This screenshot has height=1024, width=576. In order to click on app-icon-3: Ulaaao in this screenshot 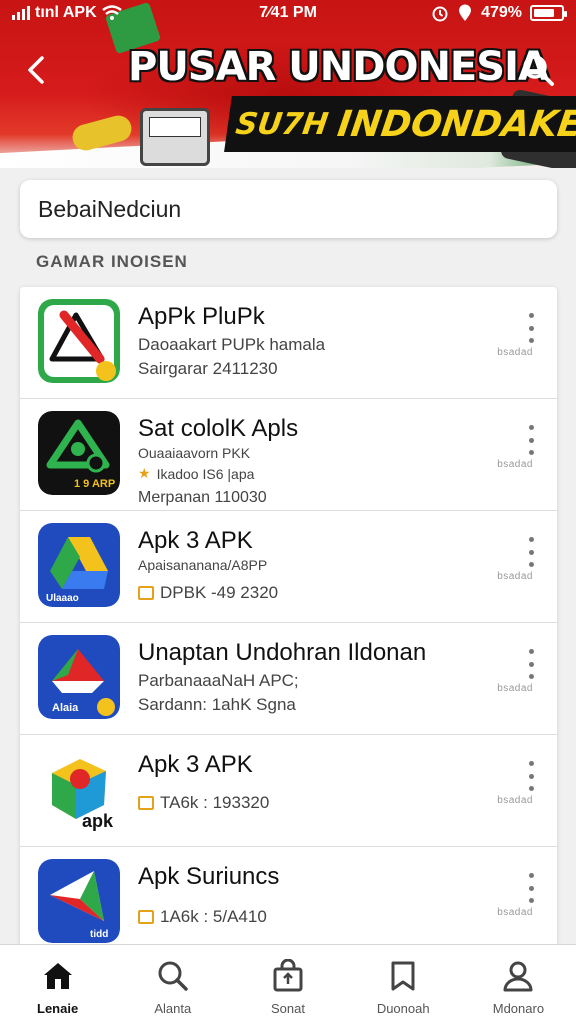, I will do `click(79, 565)`.